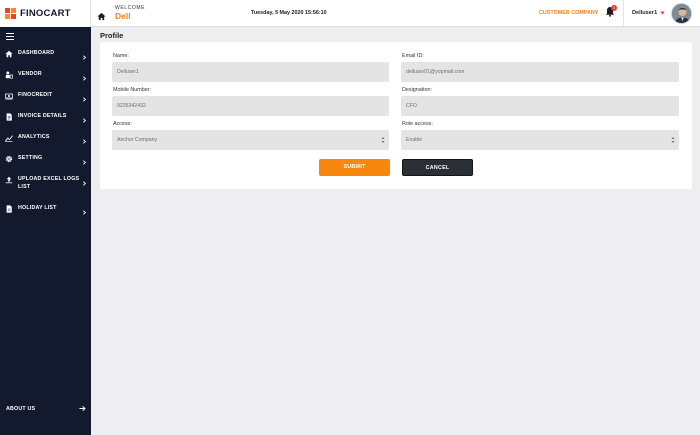 This screenshot has height=435, width=700. What do you see at coordinates (11, 13) in the screenshot?
I see `finocart-logo-icon` at bounding box center [11, 13].